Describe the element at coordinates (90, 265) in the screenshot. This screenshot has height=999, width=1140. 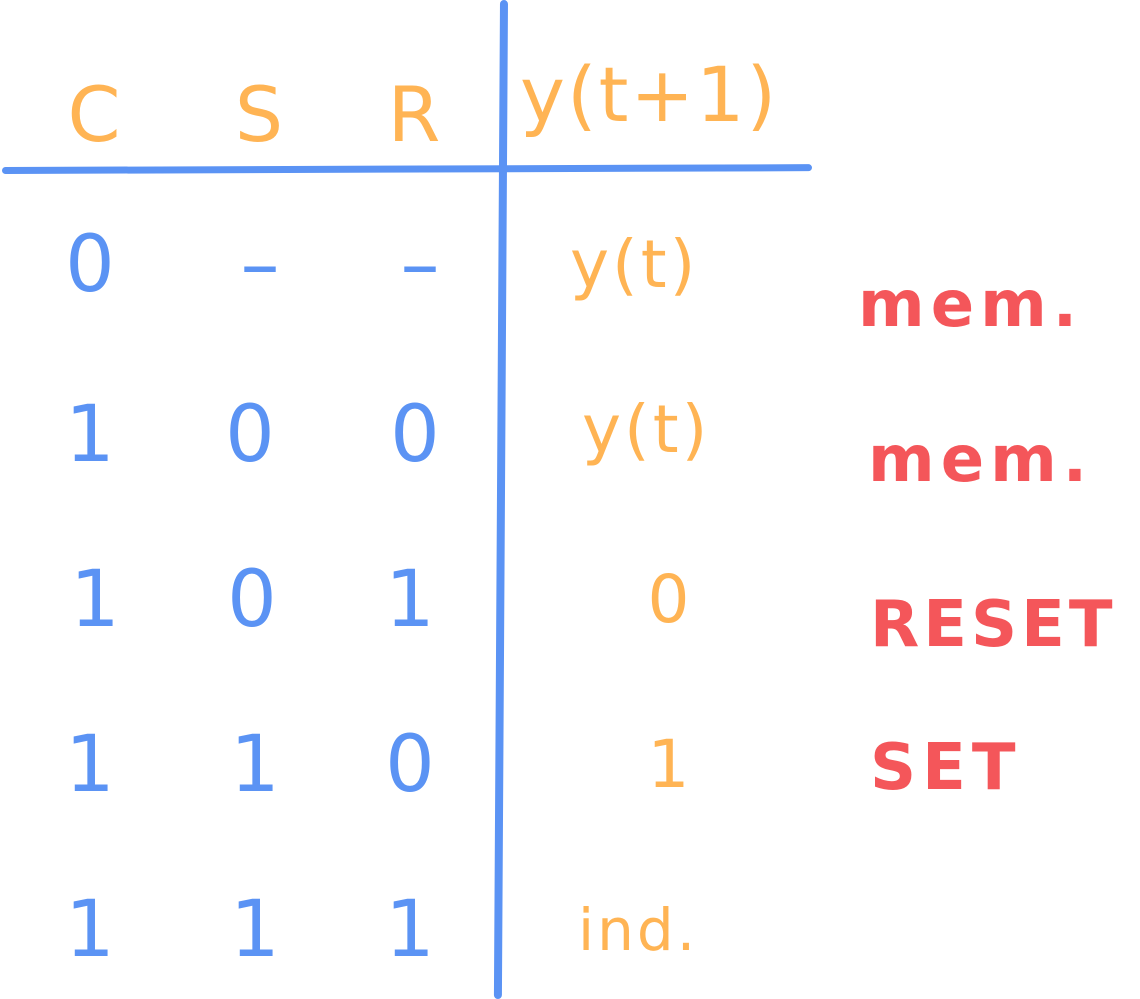
I see `row-1-c: 0` at that location.